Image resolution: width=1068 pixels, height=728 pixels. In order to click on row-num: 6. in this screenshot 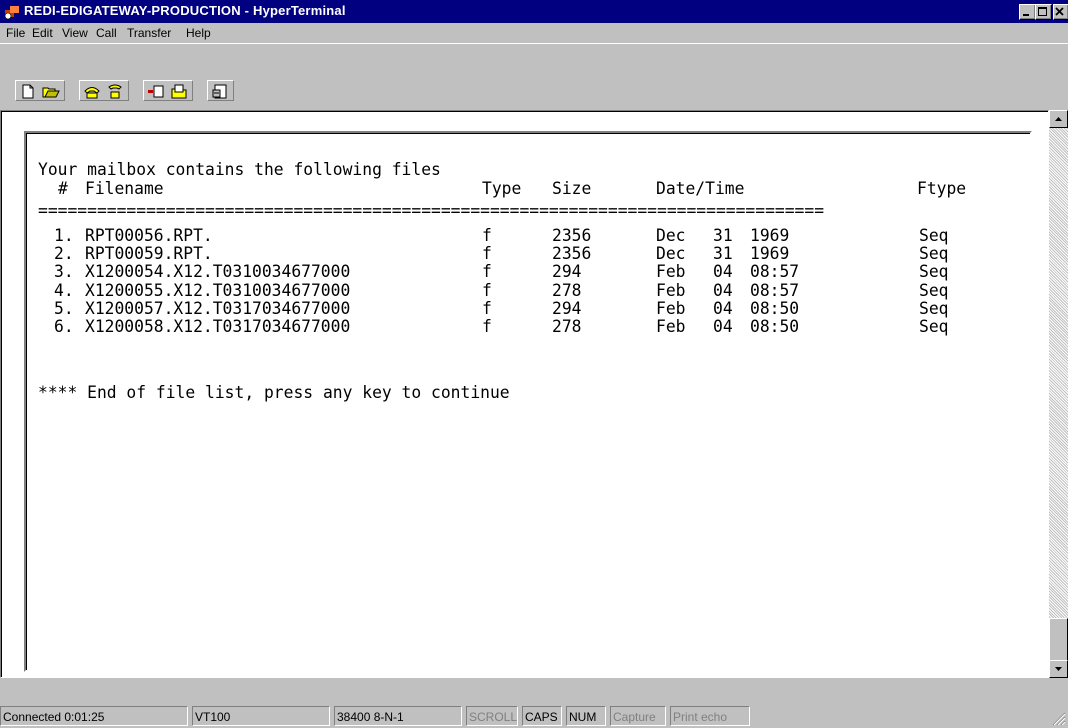, I will do `click(64, 327)`.